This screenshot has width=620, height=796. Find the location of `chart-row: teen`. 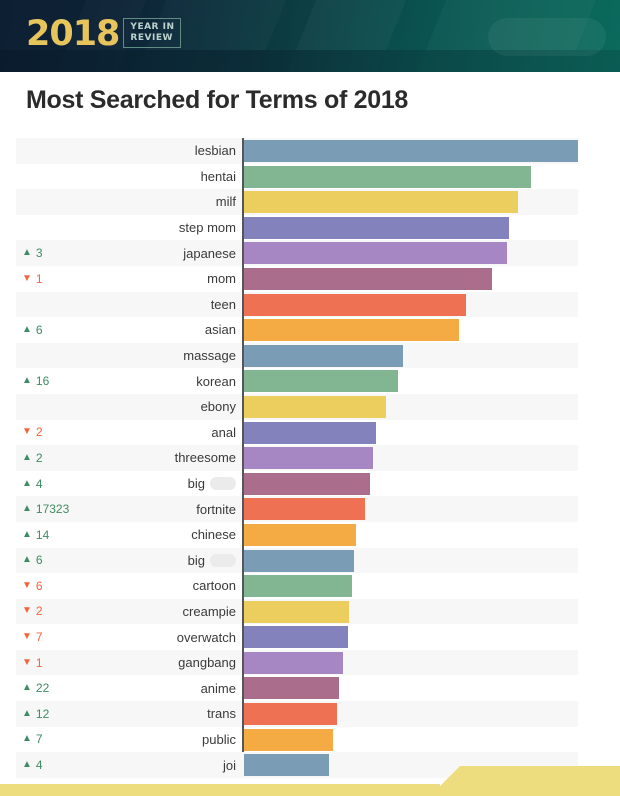

chart-row: teen is located at coordinates (310, 304).